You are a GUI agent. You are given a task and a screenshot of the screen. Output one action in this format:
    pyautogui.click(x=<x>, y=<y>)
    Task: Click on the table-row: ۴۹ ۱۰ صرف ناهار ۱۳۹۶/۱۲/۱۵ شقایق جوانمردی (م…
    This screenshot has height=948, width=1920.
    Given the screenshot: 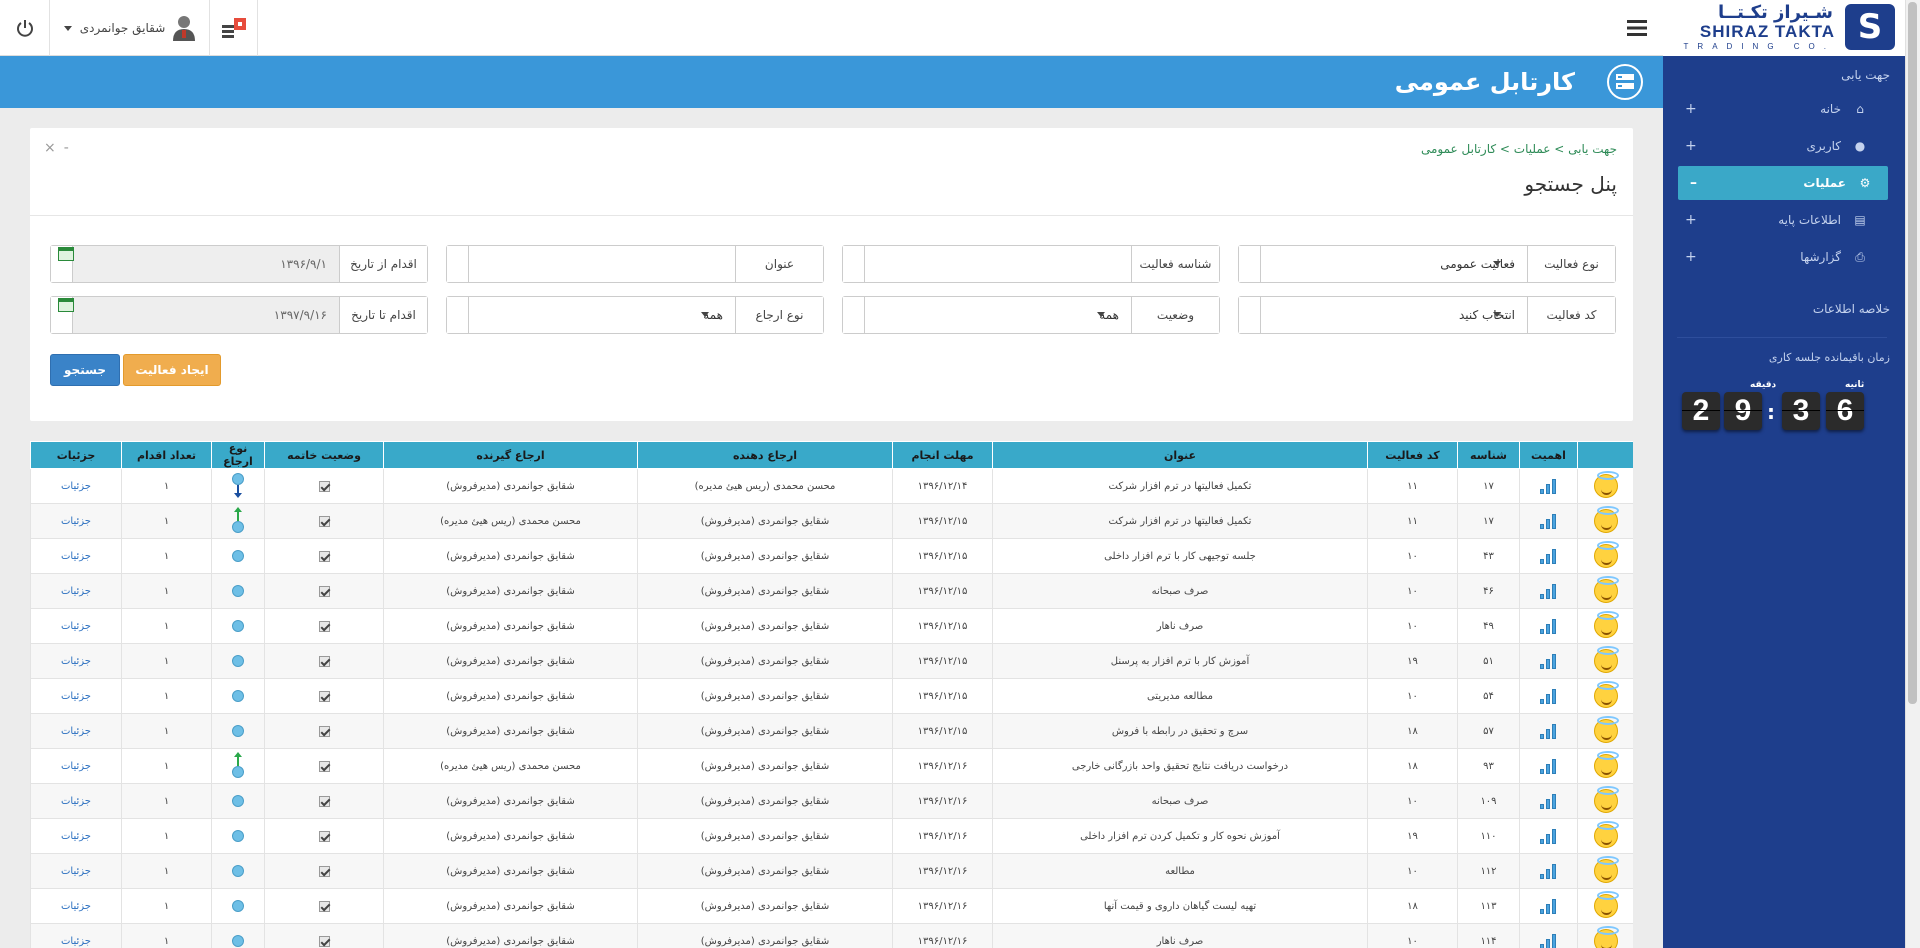 What is the action you would take?
    pyautogui.click(x=831, y=626)
    